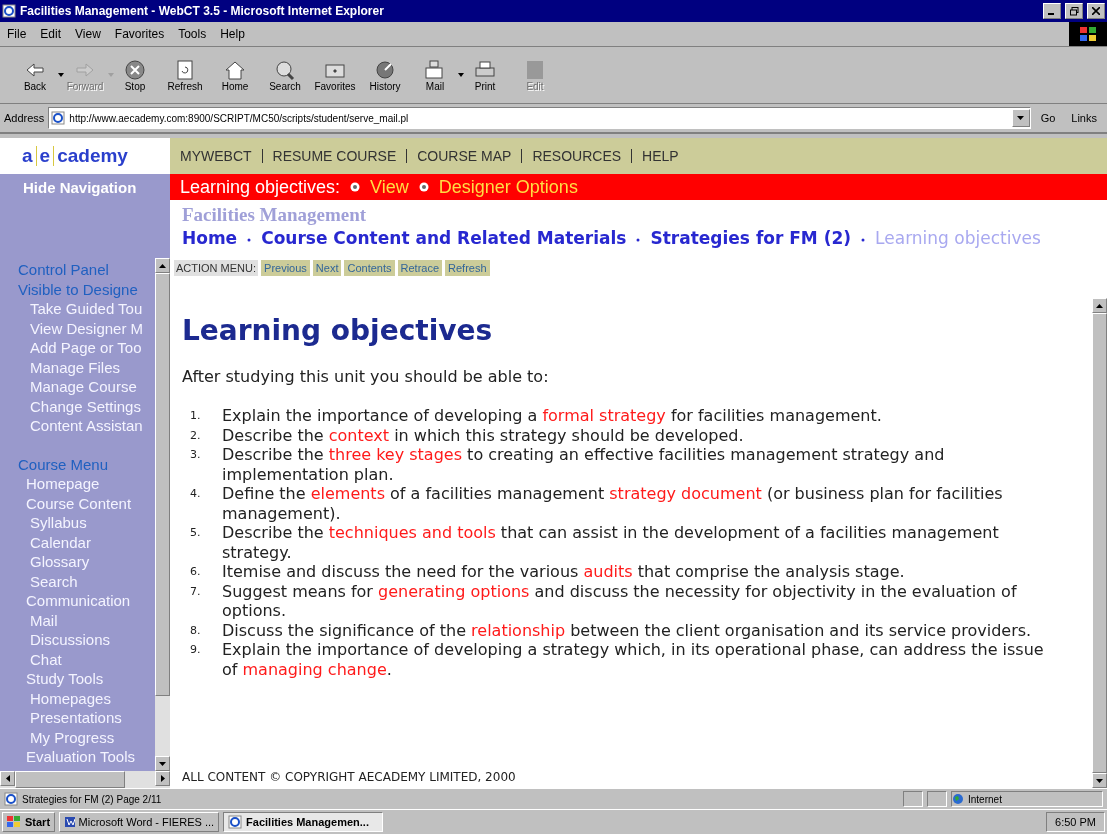  Describe the element at coordinates (86, 387) in the screenshot. I see `sidebar-item: Manage Course` at that location.